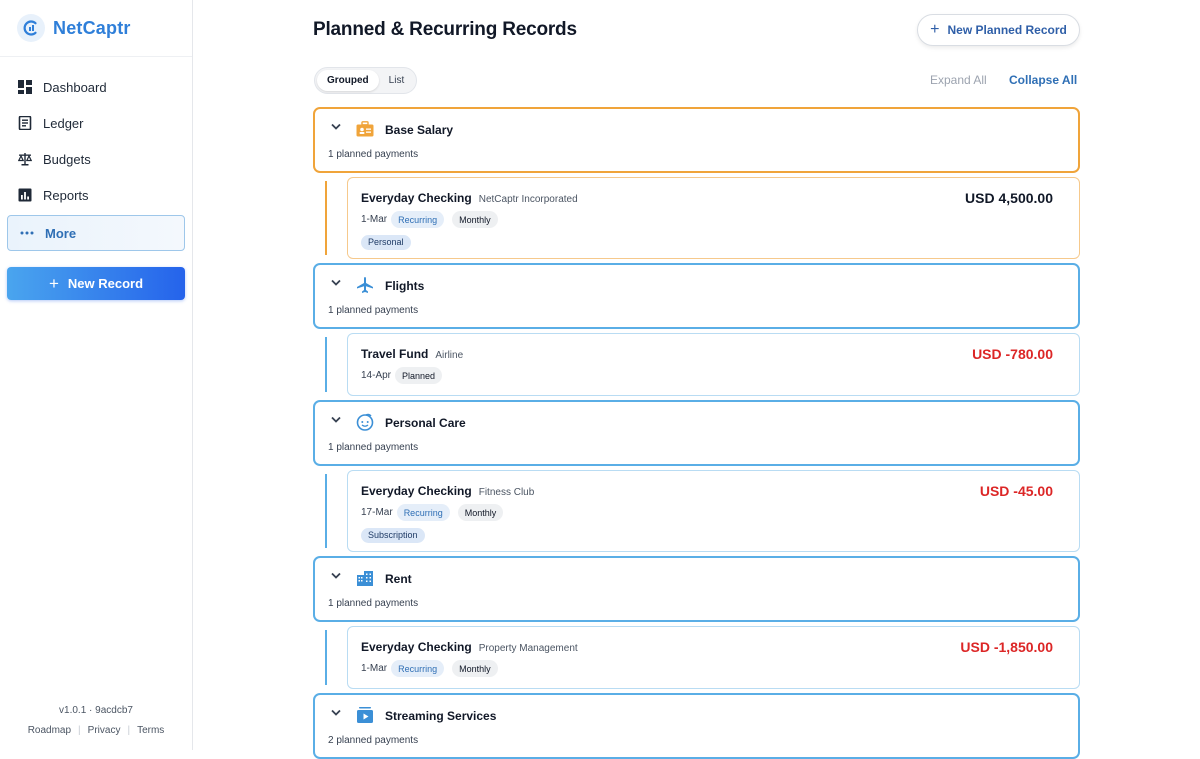 The image size is (1200, 759). What do you see at coordinates (374, 668) in the screenshot?
I see `record-date: 1-Mar` at bounding box center [374, 668].